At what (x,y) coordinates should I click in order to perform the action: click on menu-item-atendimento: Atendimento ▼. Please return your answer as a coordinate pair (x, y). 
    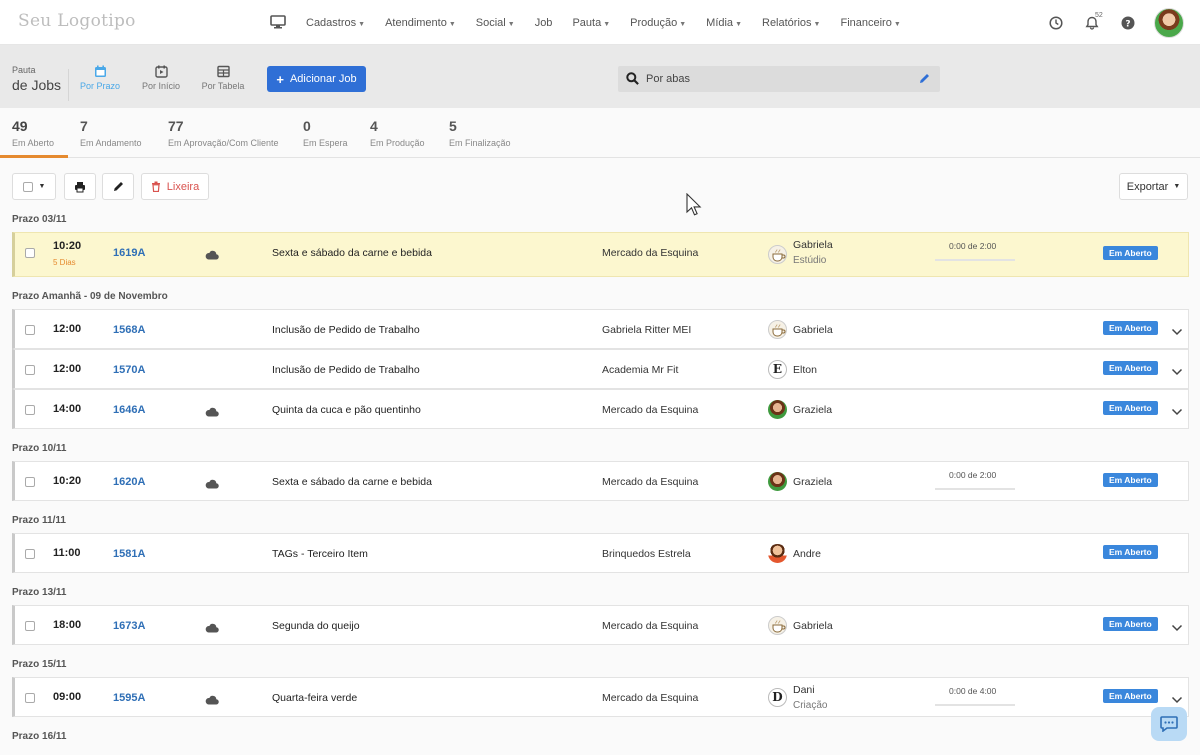
    Looking at the image, I should click on (420, 23).